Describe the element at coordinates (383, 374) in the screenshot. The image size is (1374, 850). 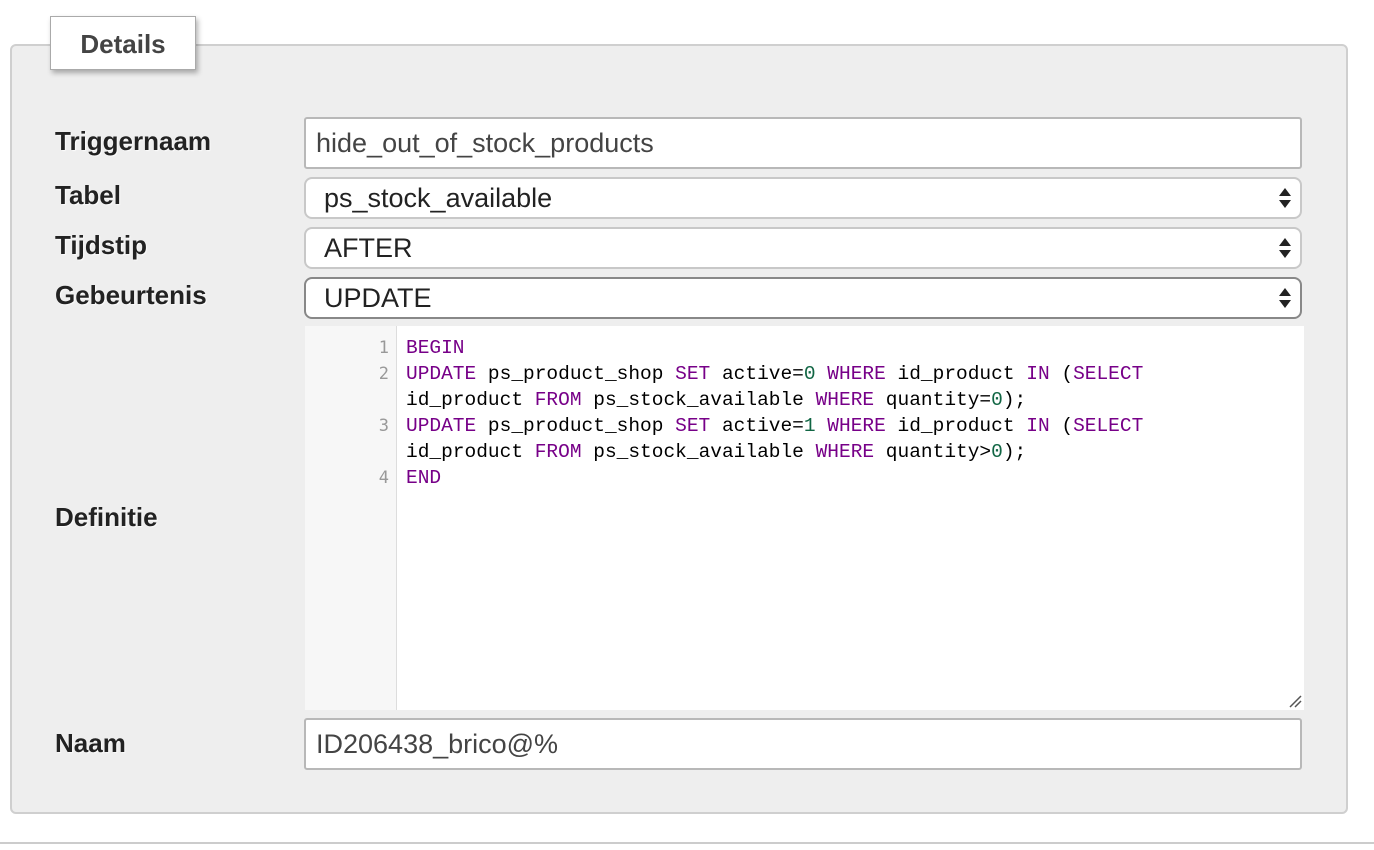
I see `line-number: 2` at that location.